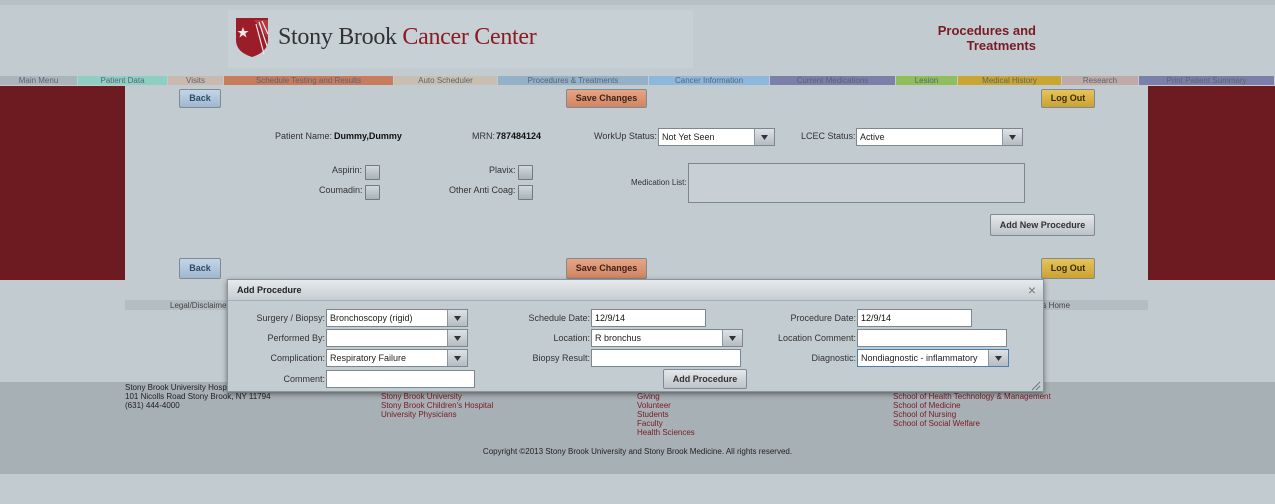  What do you see at coordinates (939, 137) in the screenshot?
I see `lcec-status-select: Active` at bounding box center [939, 137].